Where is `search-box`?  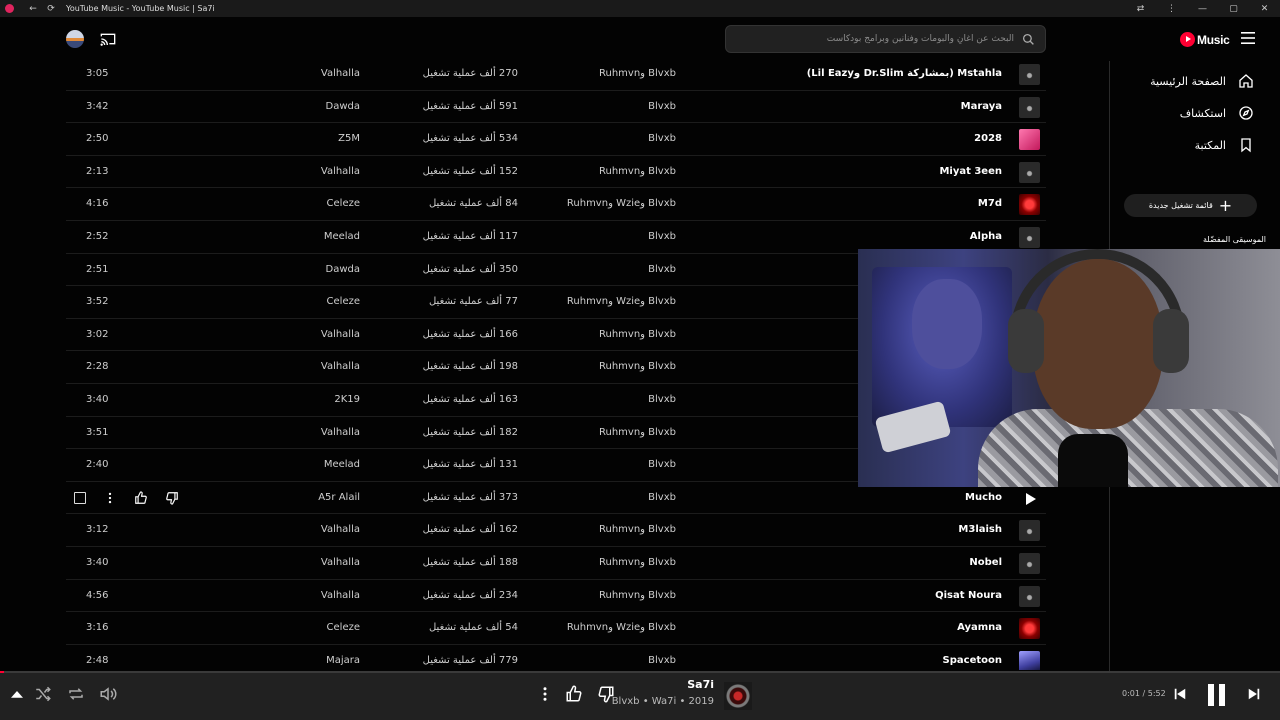
search-box is located at coordinates (885, 39).